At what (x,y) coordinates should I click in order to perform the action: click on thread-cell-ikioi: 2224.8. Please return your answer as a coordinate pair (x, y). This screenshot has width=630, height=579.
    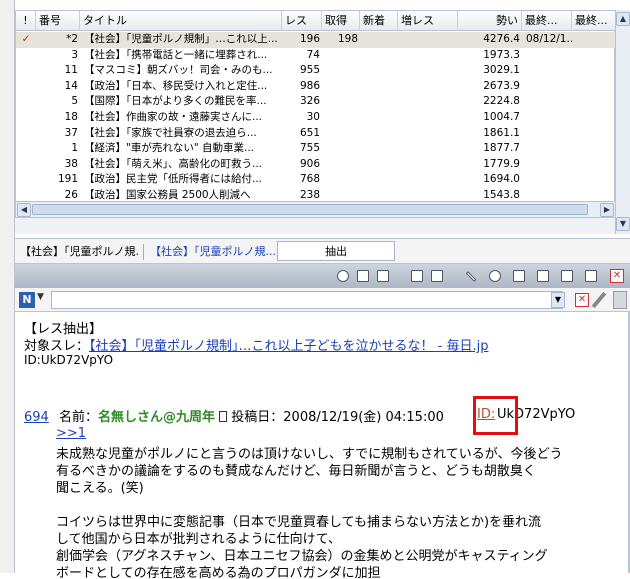
    Looking at the image, I should click on (501, 101).